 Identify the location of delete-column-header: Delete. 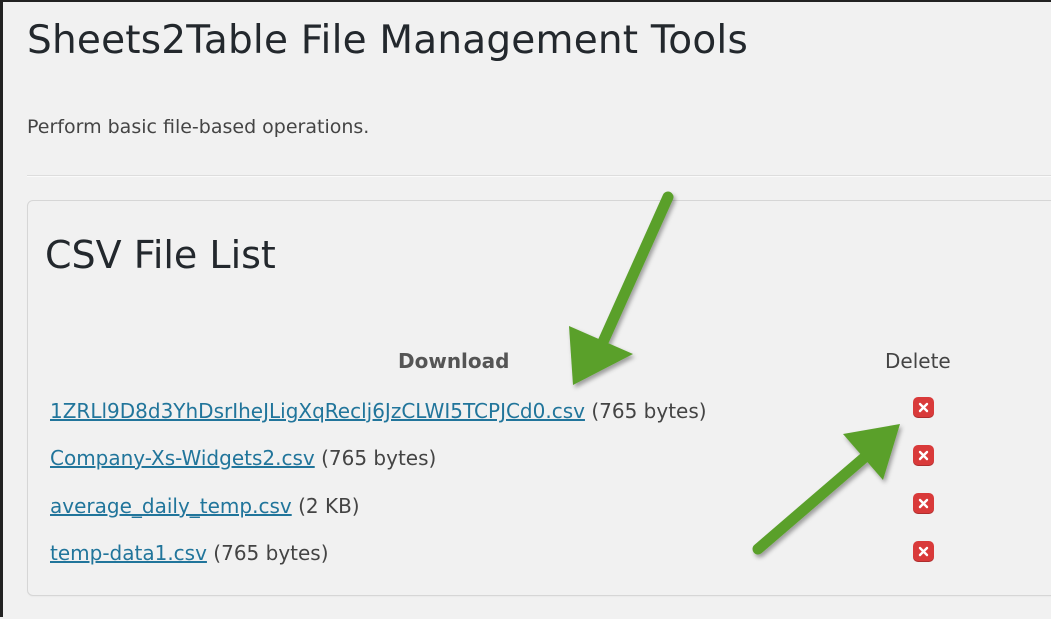
(918, 361).